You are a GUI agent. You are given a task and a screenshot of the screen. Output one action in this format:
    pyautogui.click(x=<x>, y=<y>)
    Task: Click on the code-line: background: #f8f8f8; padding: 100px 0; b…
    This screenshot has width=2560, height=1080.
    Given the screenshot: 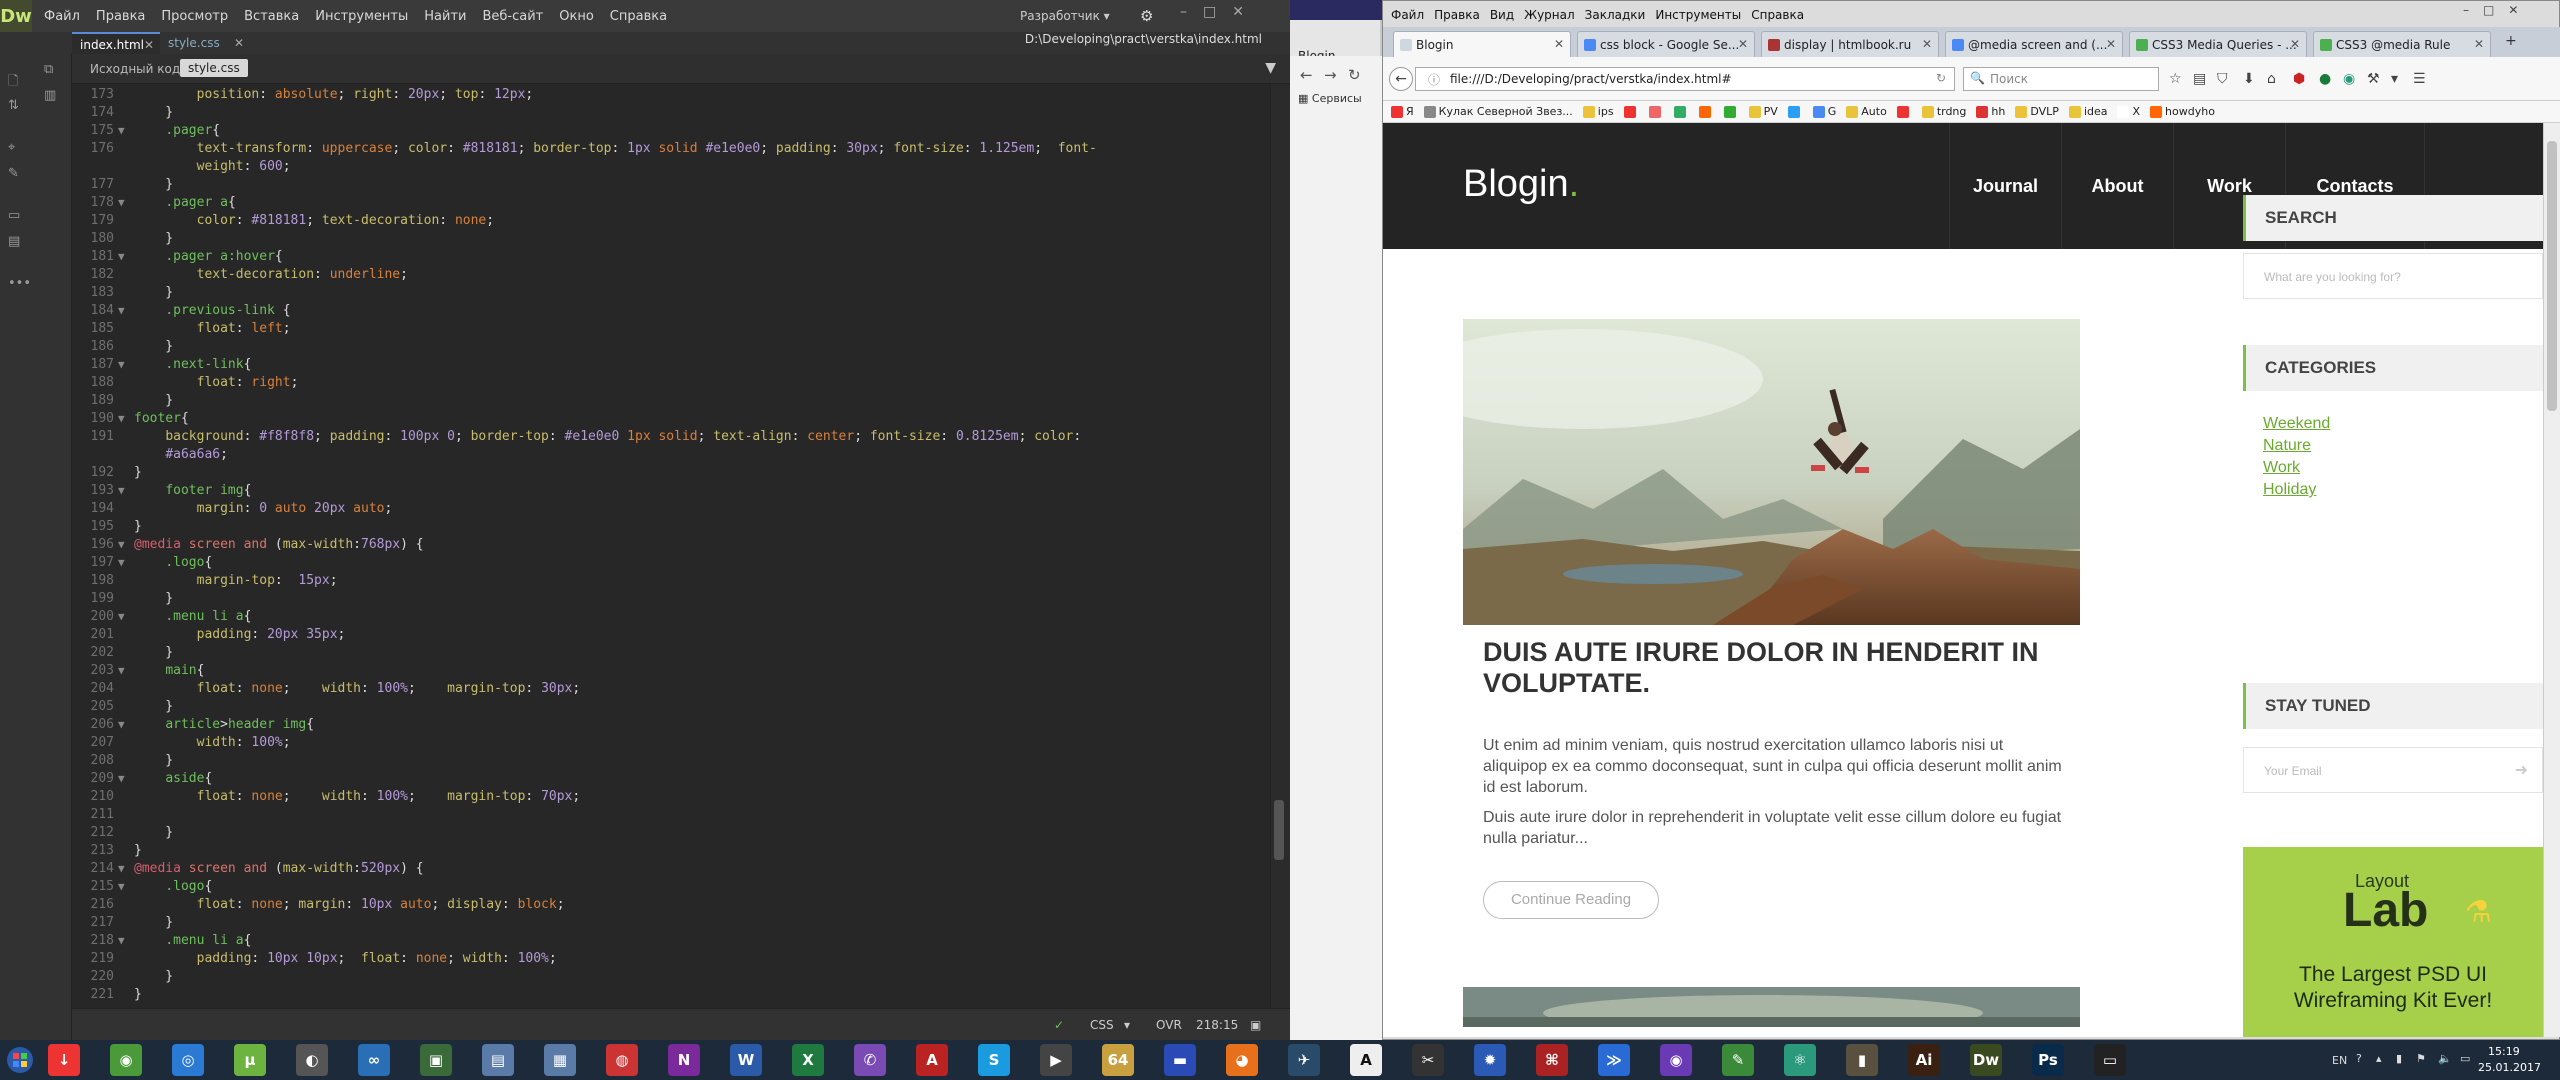 What is the action you would take?
    pyautogui.click(x=607, y=437)
    